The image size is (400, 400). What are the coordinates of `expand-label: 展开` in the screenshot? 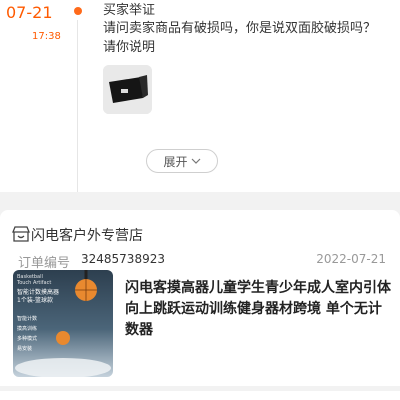 It's located at (175, 161).